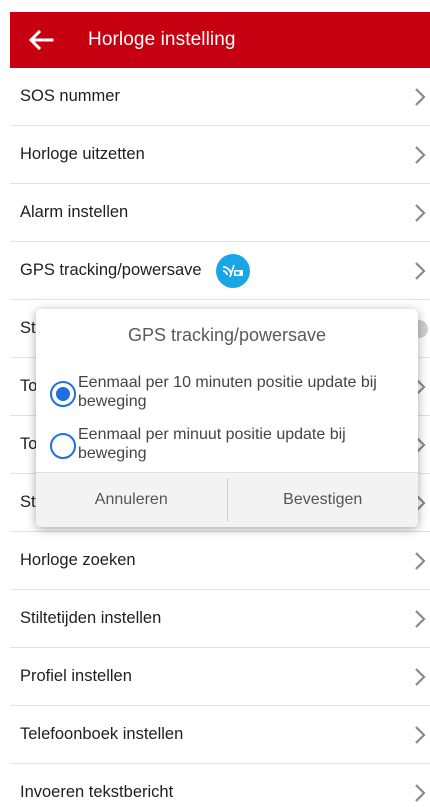 Image resolution: width=430 pixels, height=807 pixels. Describe the element at coordinates (227, 335) in the screenshot. I see `dialog-title: GPS tracking/powersave` at that location.